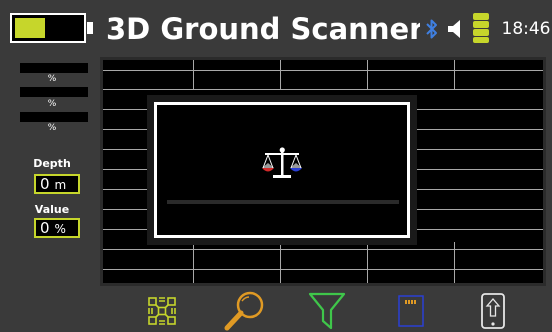 The width and height of the screenshot is (552, 332). Describe the element at coordinates (265, 29) in the screenshot. I see `app-title: 3D Ground Scanner` at that location.